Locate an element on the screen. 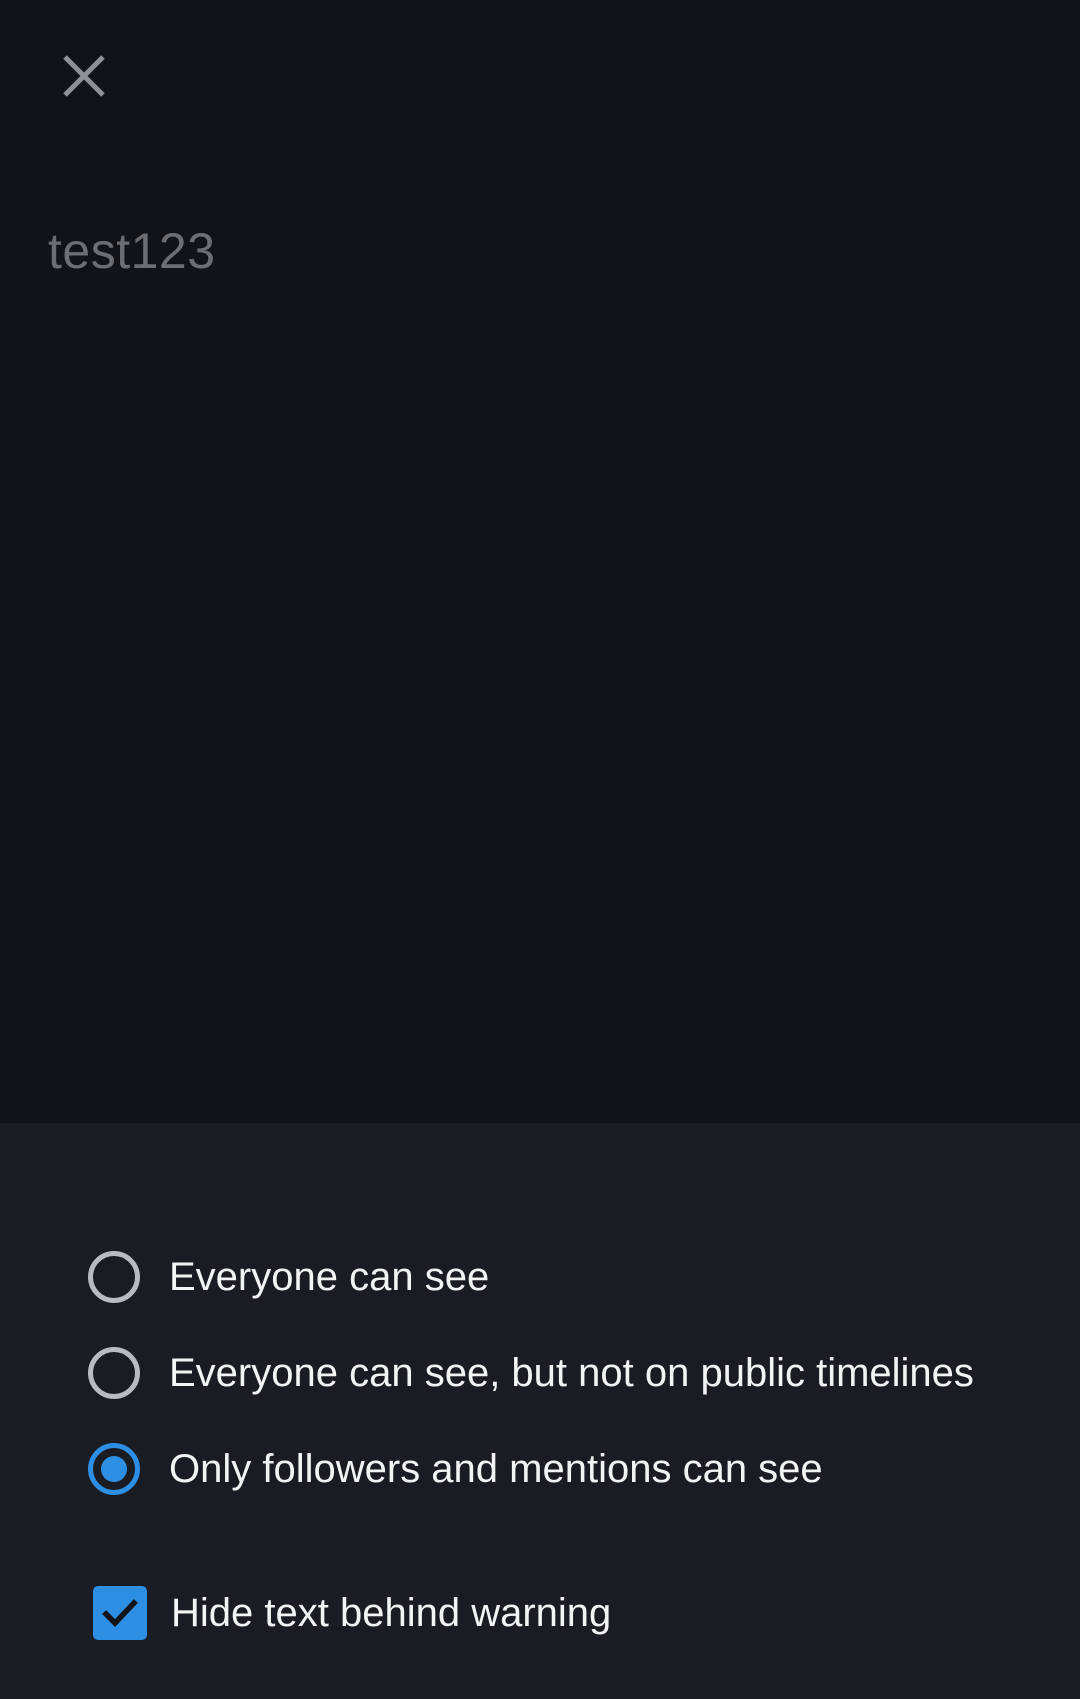 The width and height of the screenshot is (1080, 1699). close-icon is located at coordinates (84, 76).